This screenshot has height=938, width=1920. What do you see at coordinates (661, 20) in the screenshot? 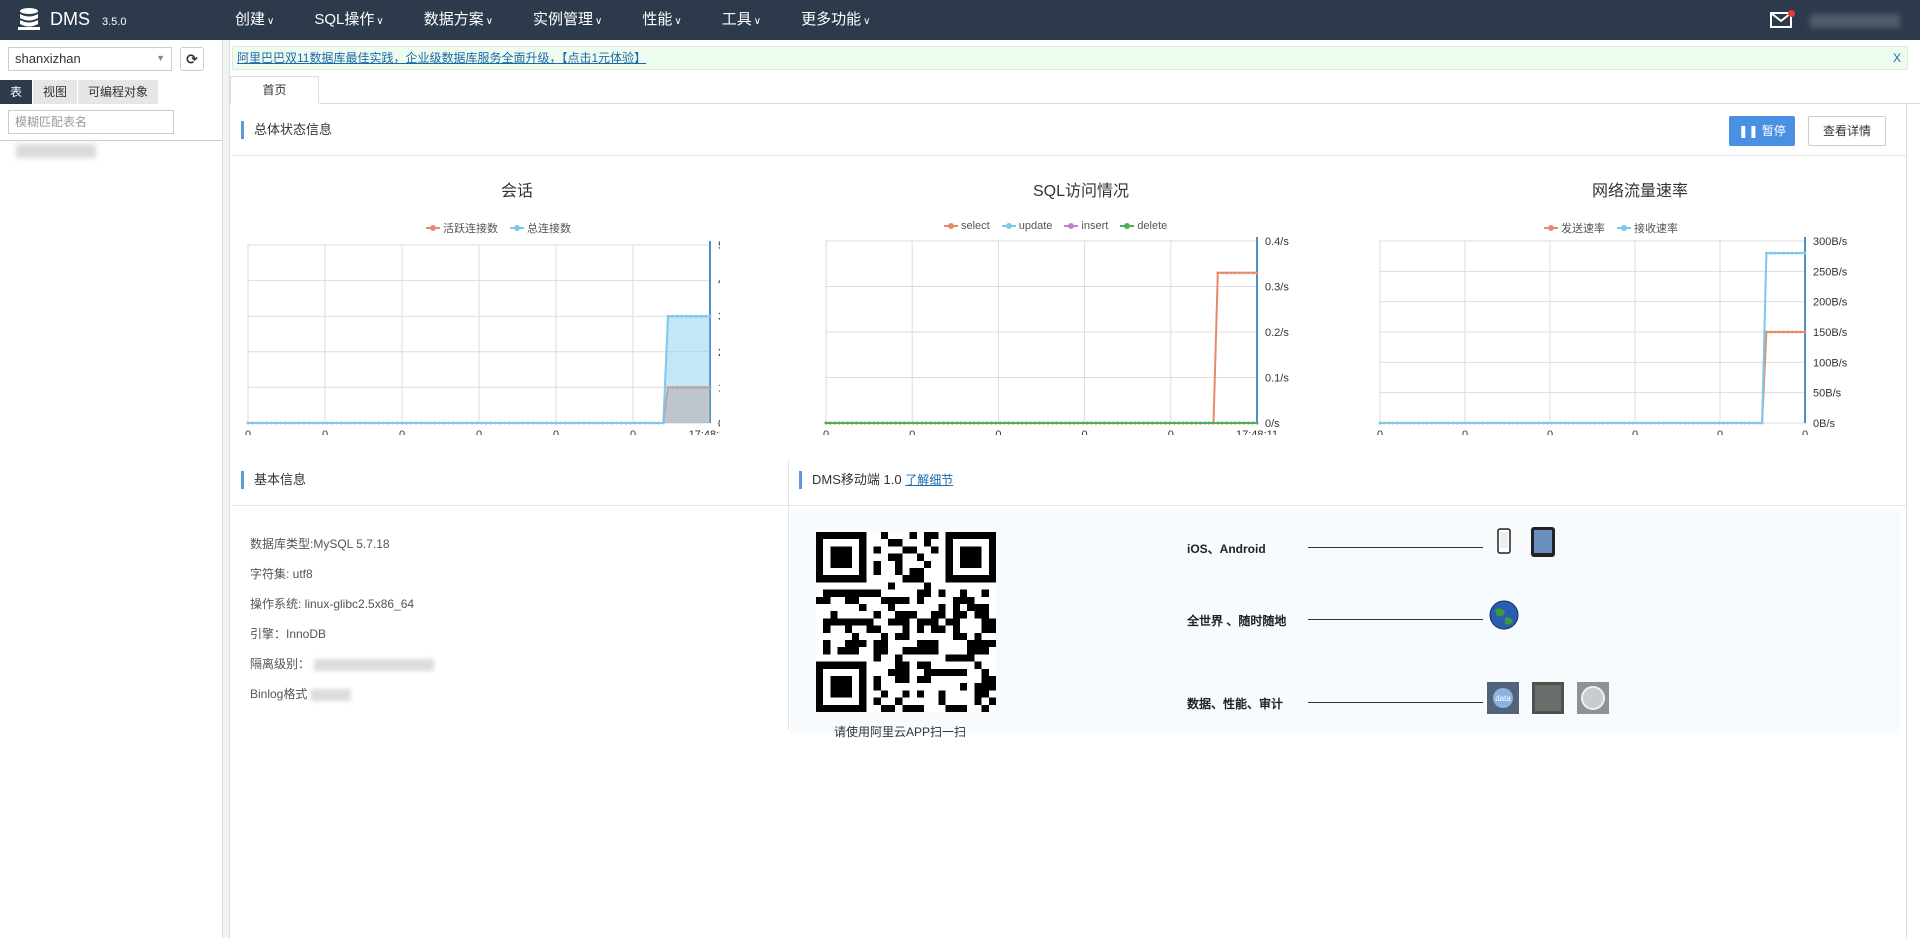
I see `nav-performance: 性能 ∨` at bounding box center [661, 20].